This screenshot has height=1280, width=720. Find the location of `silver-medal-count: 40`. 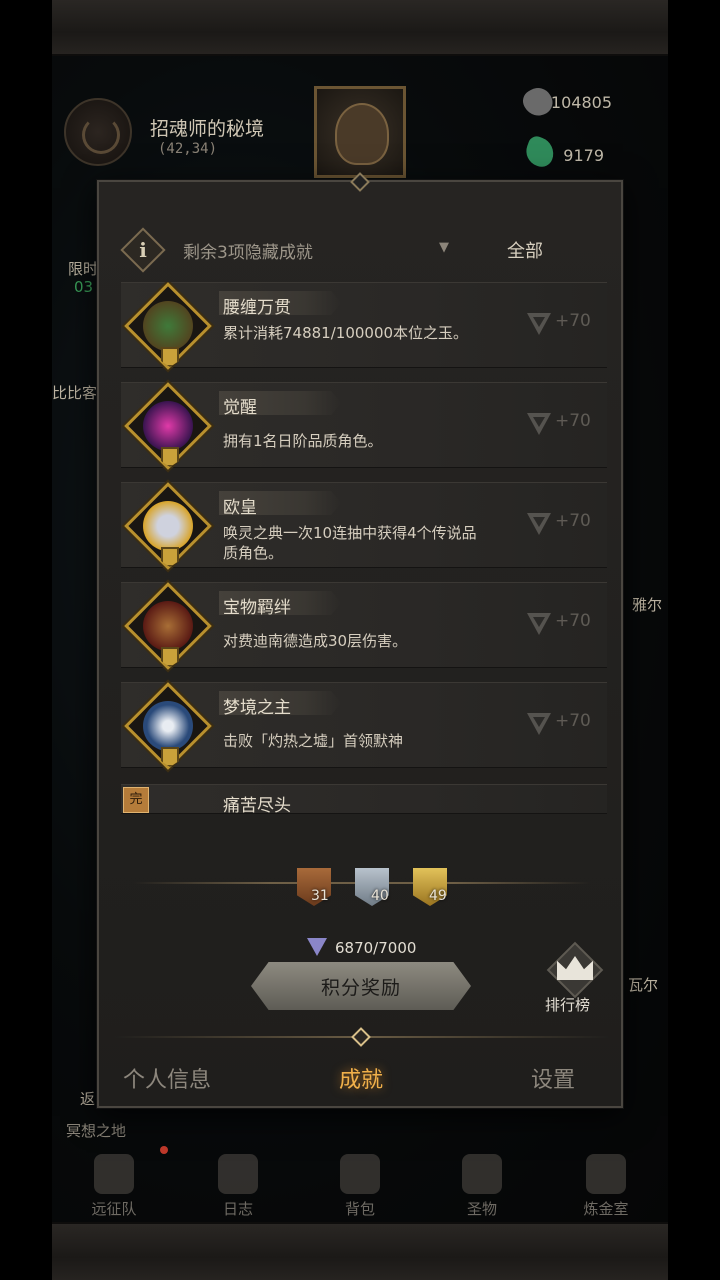

silver-medal-count: 40 is located at coordinates (380, 896).